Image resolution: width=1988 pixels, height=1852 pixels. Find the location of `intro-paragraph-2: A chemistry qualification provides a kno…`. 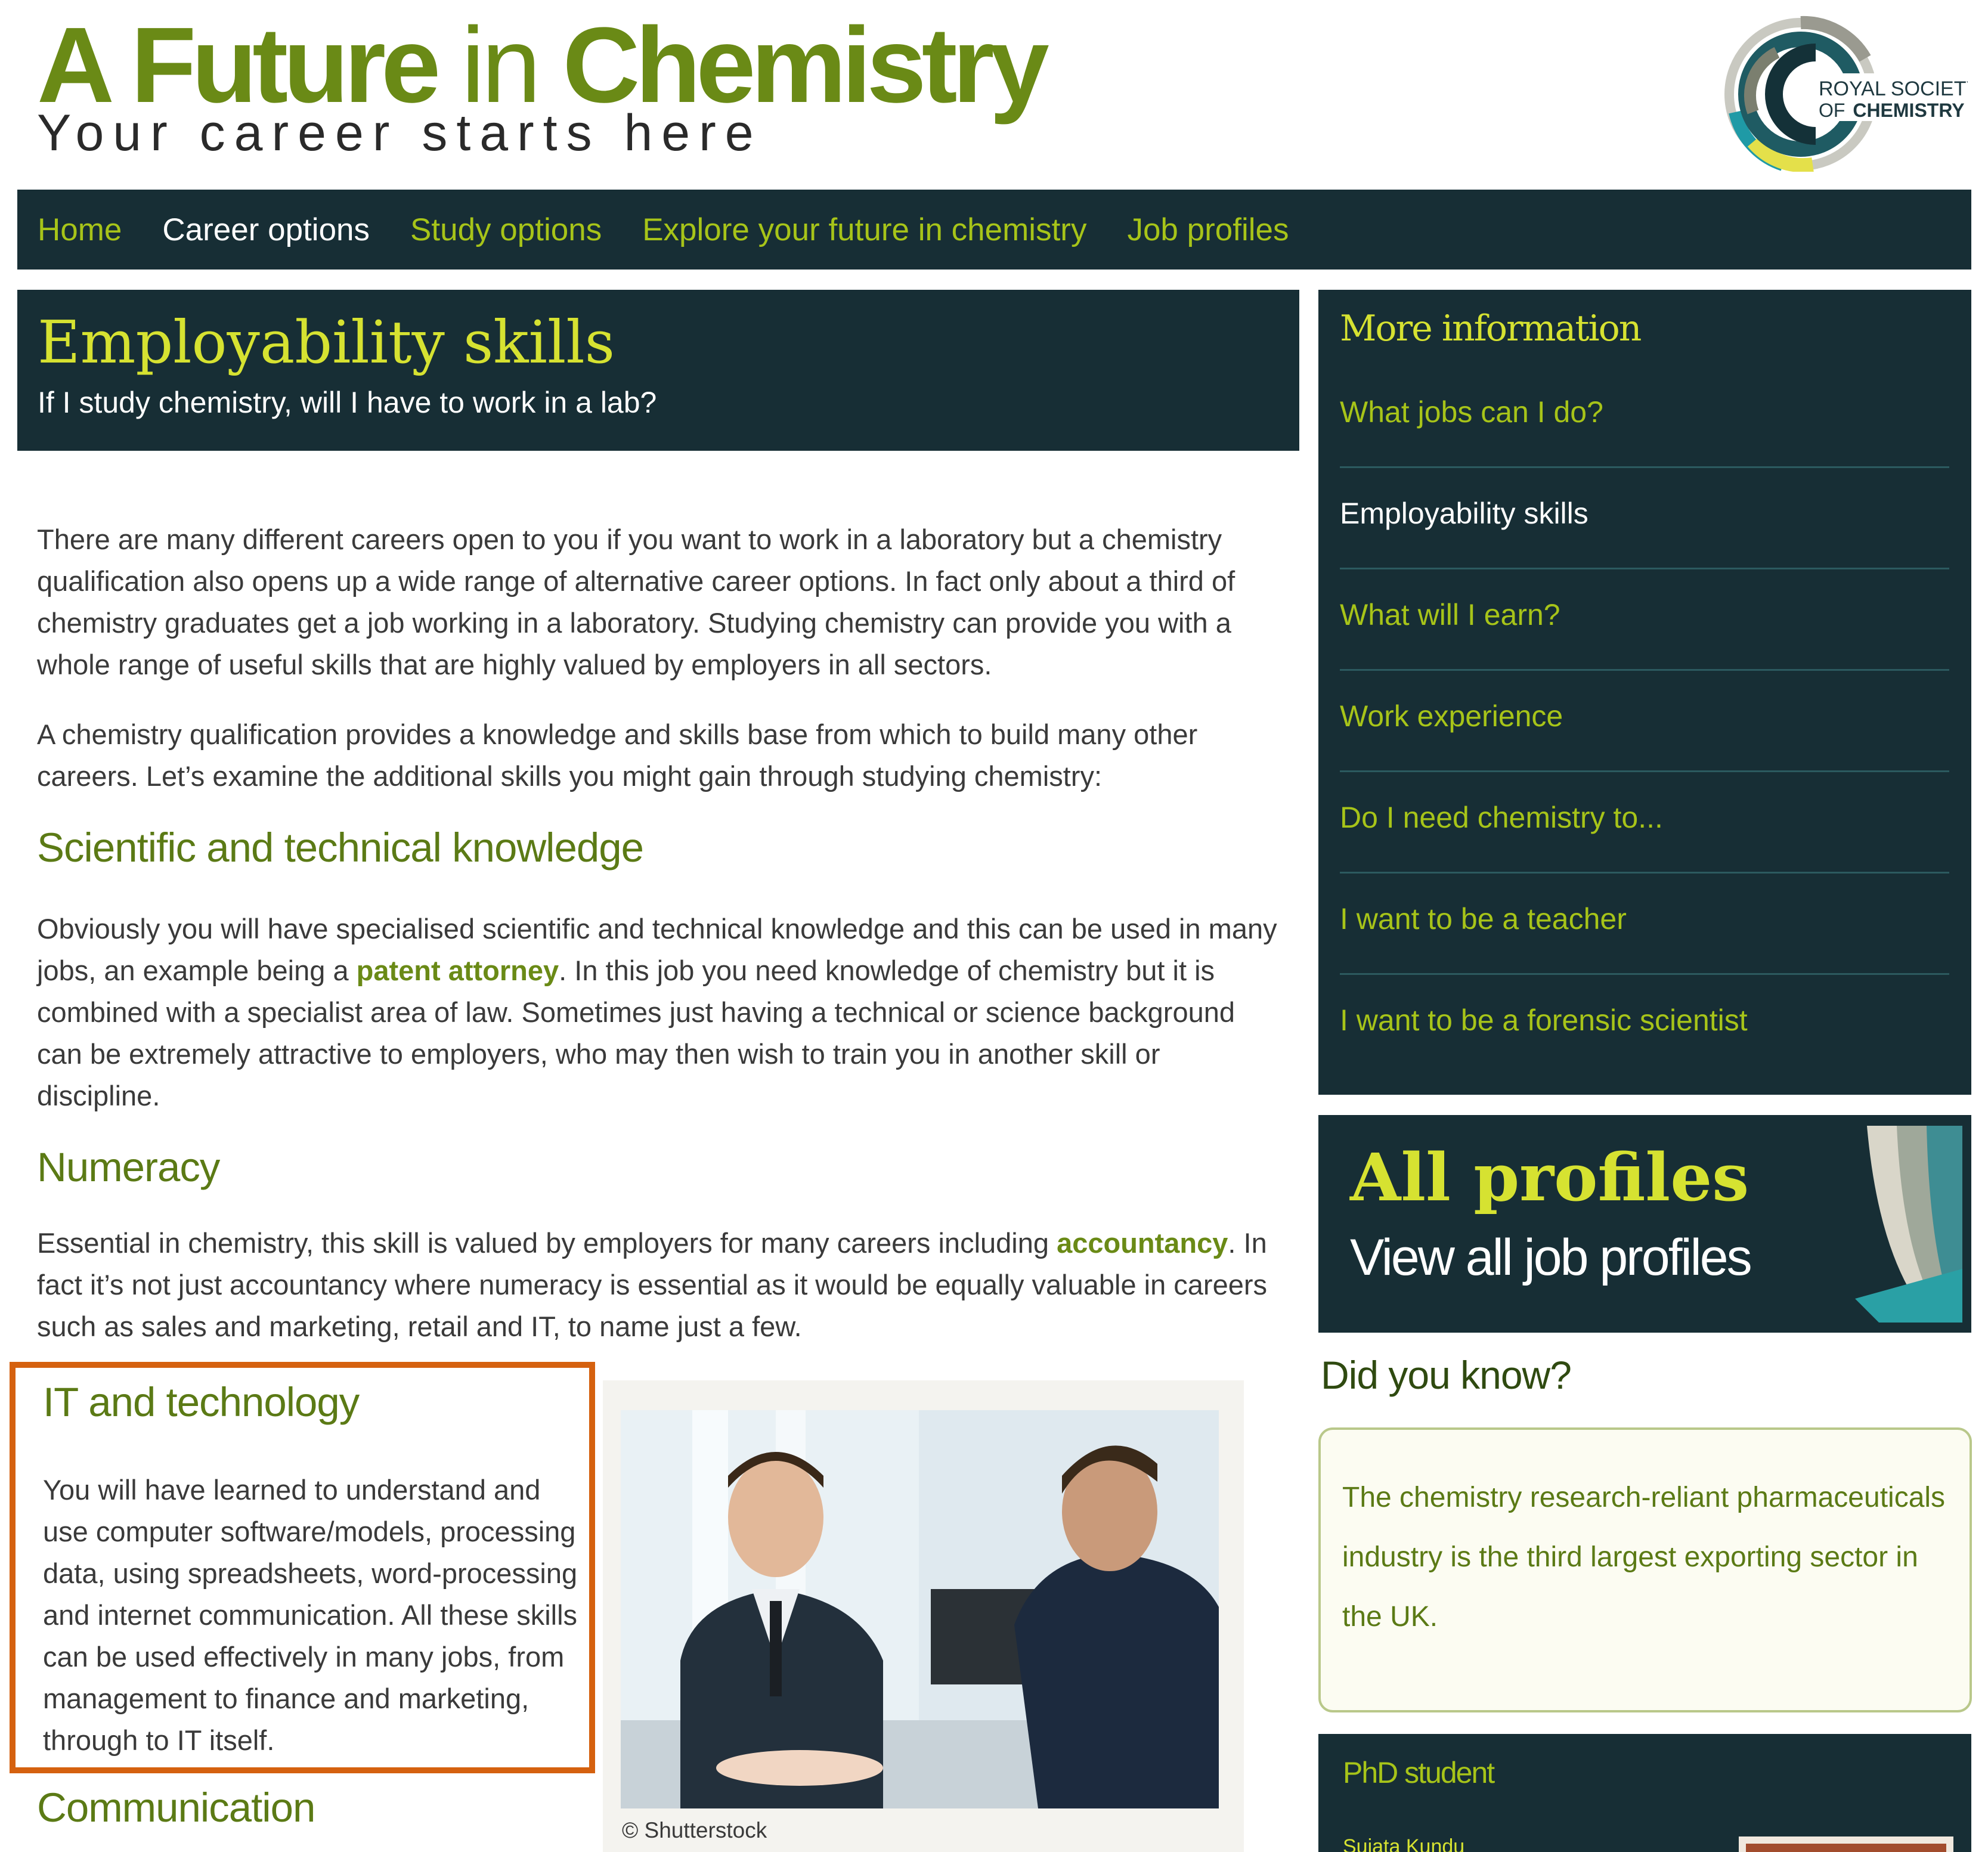

intro-paragraph-2: A chemistry qualification provides a kno… is located at coordinates (617, 755).